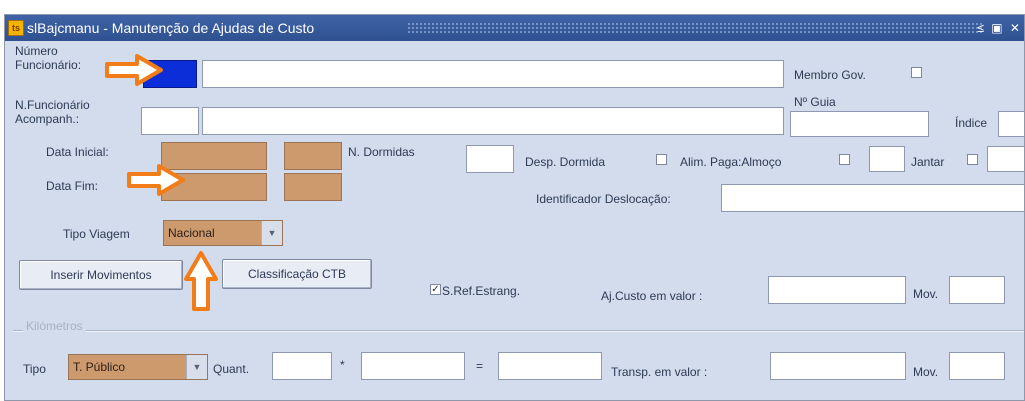 This screenshot has width=1025, height=401. Describe the element at coordinates (971, 123) in the screenshot. I see `indice-label: Índice` at that location.